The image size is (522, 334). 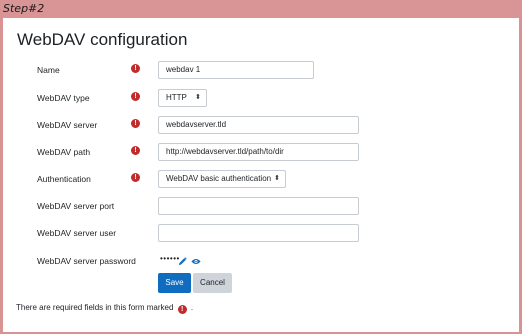 I want to click on step-label: Step#2, so click(x=24, y=8).